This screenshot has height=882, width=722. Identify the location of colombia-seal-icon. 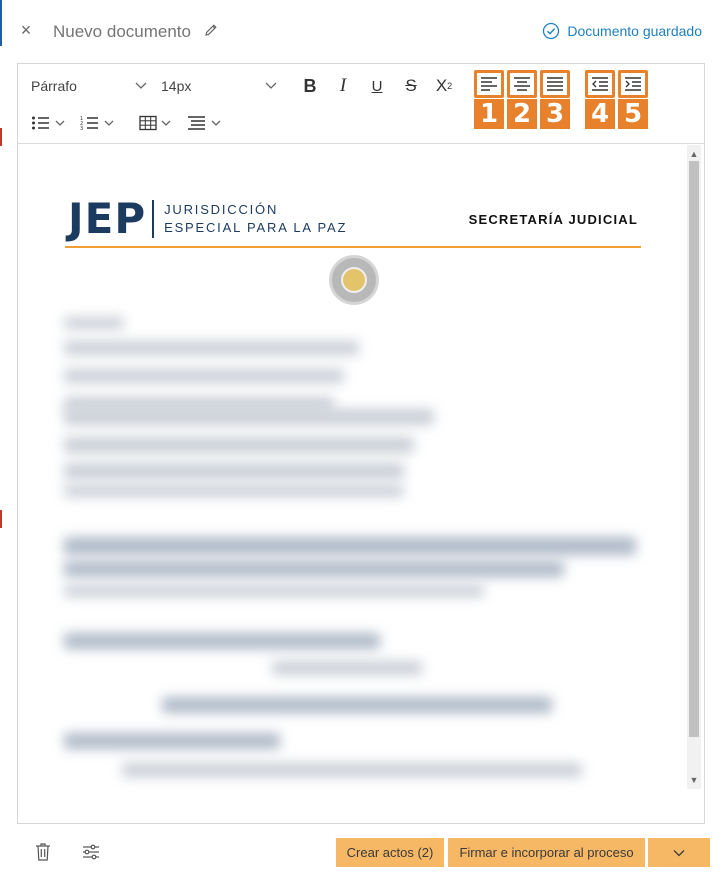
(354, 280).